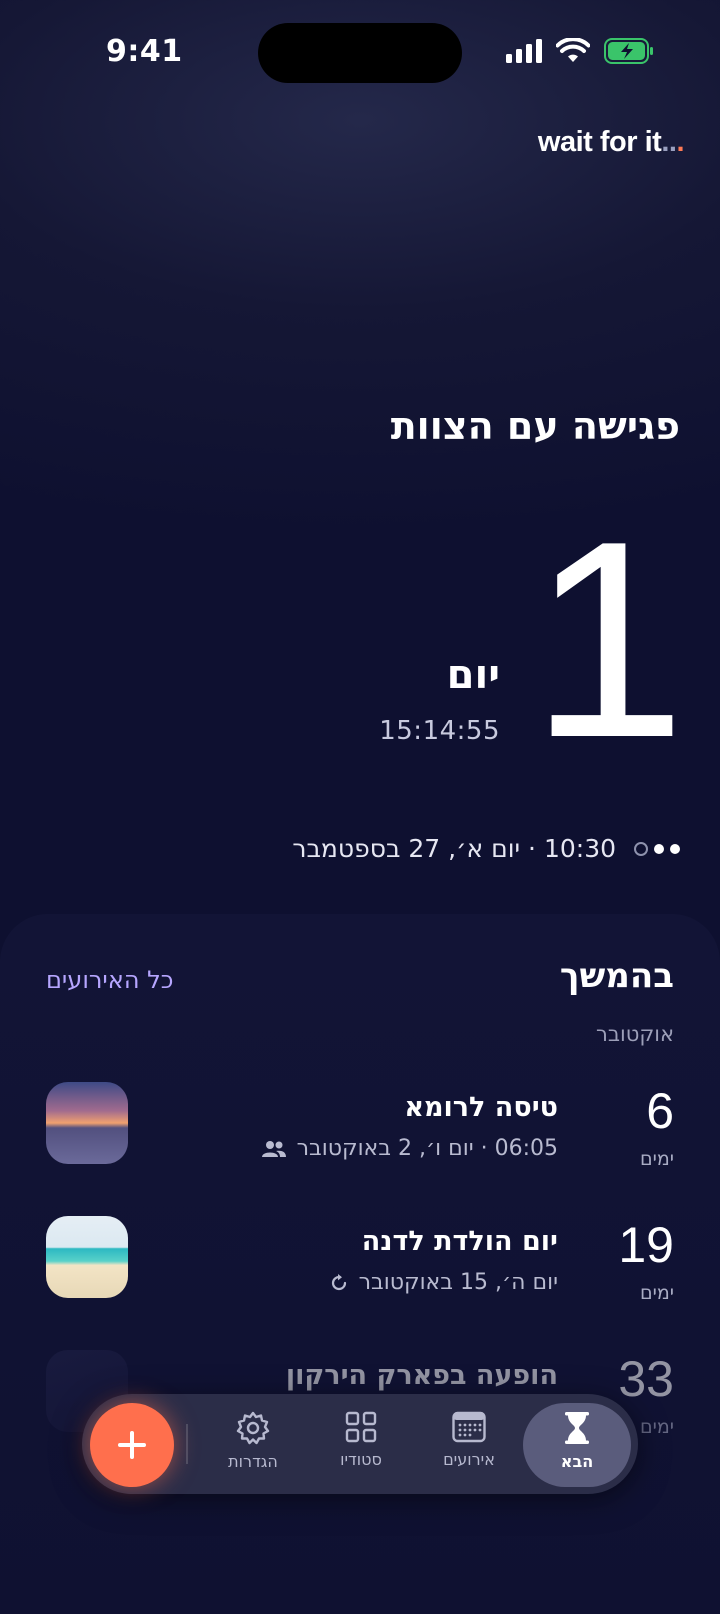 The width and height of the screenshot is (720, 1614). Describe the element at coordinates (535, 426) in the screenshot. I see `event-title: פגישה עם הצוות` at that location.